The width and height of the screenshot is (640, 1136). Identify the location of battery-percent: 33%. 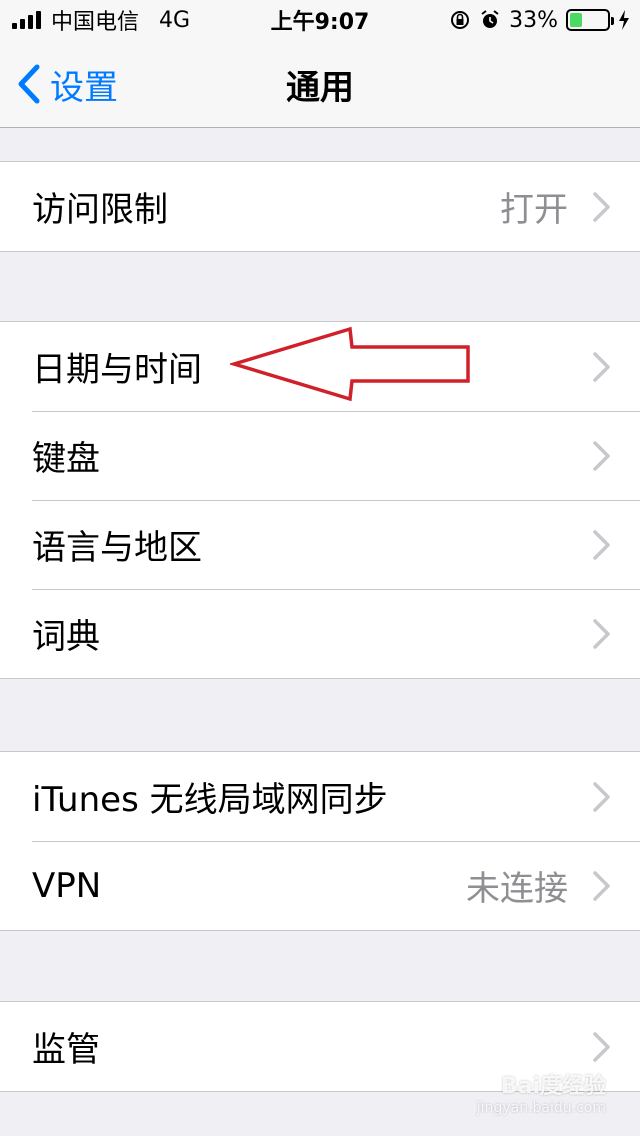
(533, 20).